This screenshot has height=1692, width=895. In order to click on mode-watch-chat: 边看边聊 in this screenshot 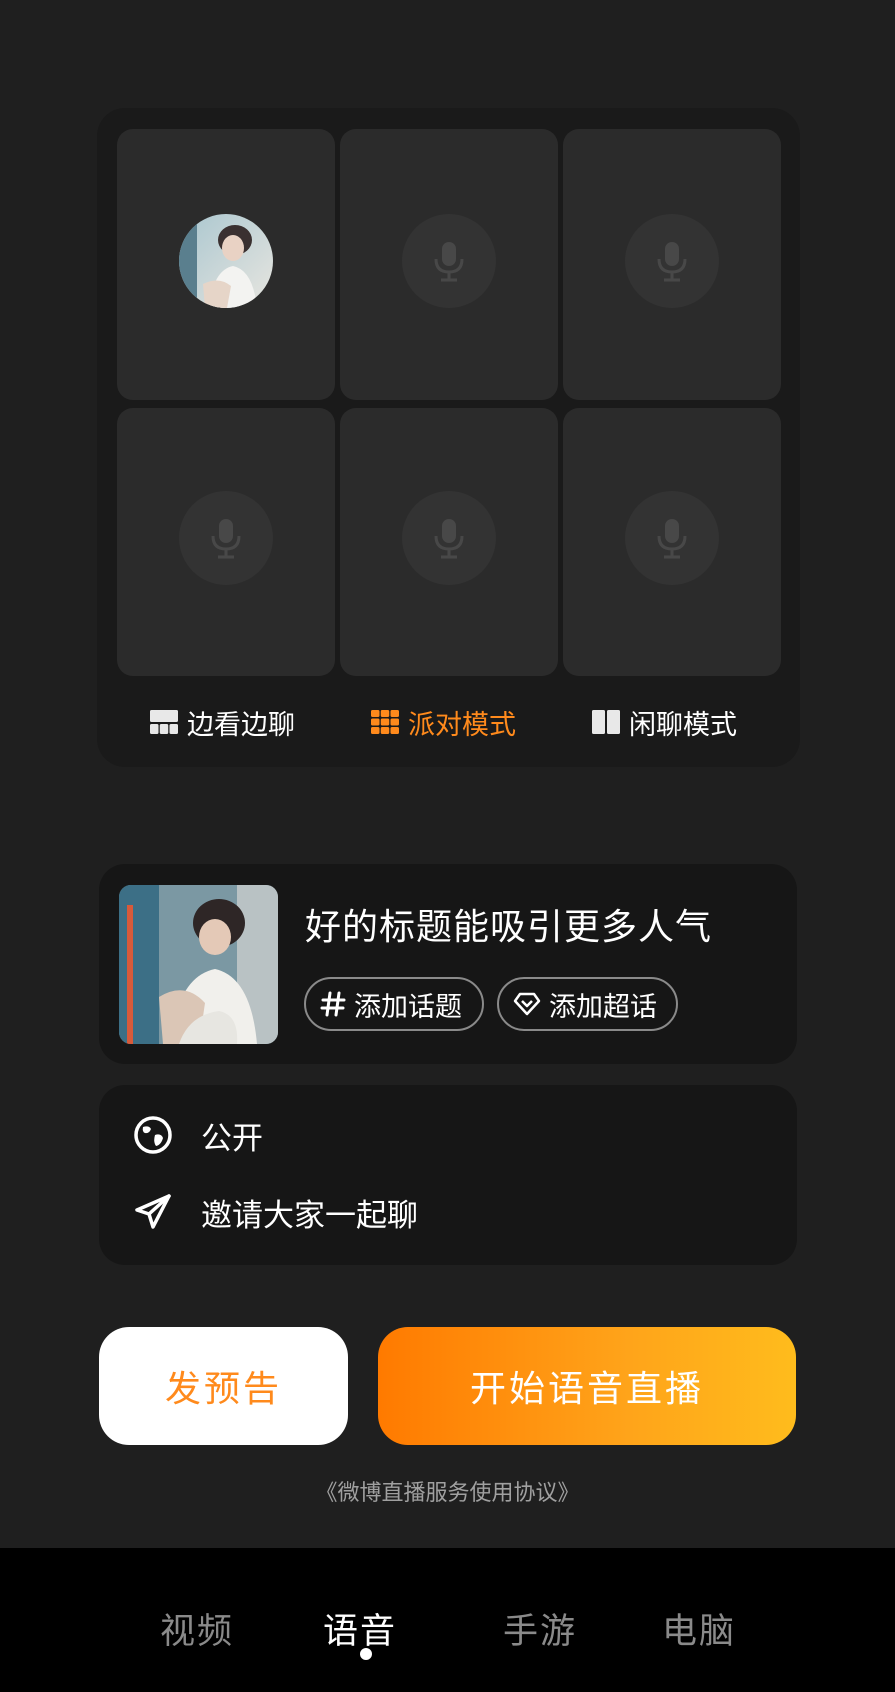, I will do `click(222, 722)`.